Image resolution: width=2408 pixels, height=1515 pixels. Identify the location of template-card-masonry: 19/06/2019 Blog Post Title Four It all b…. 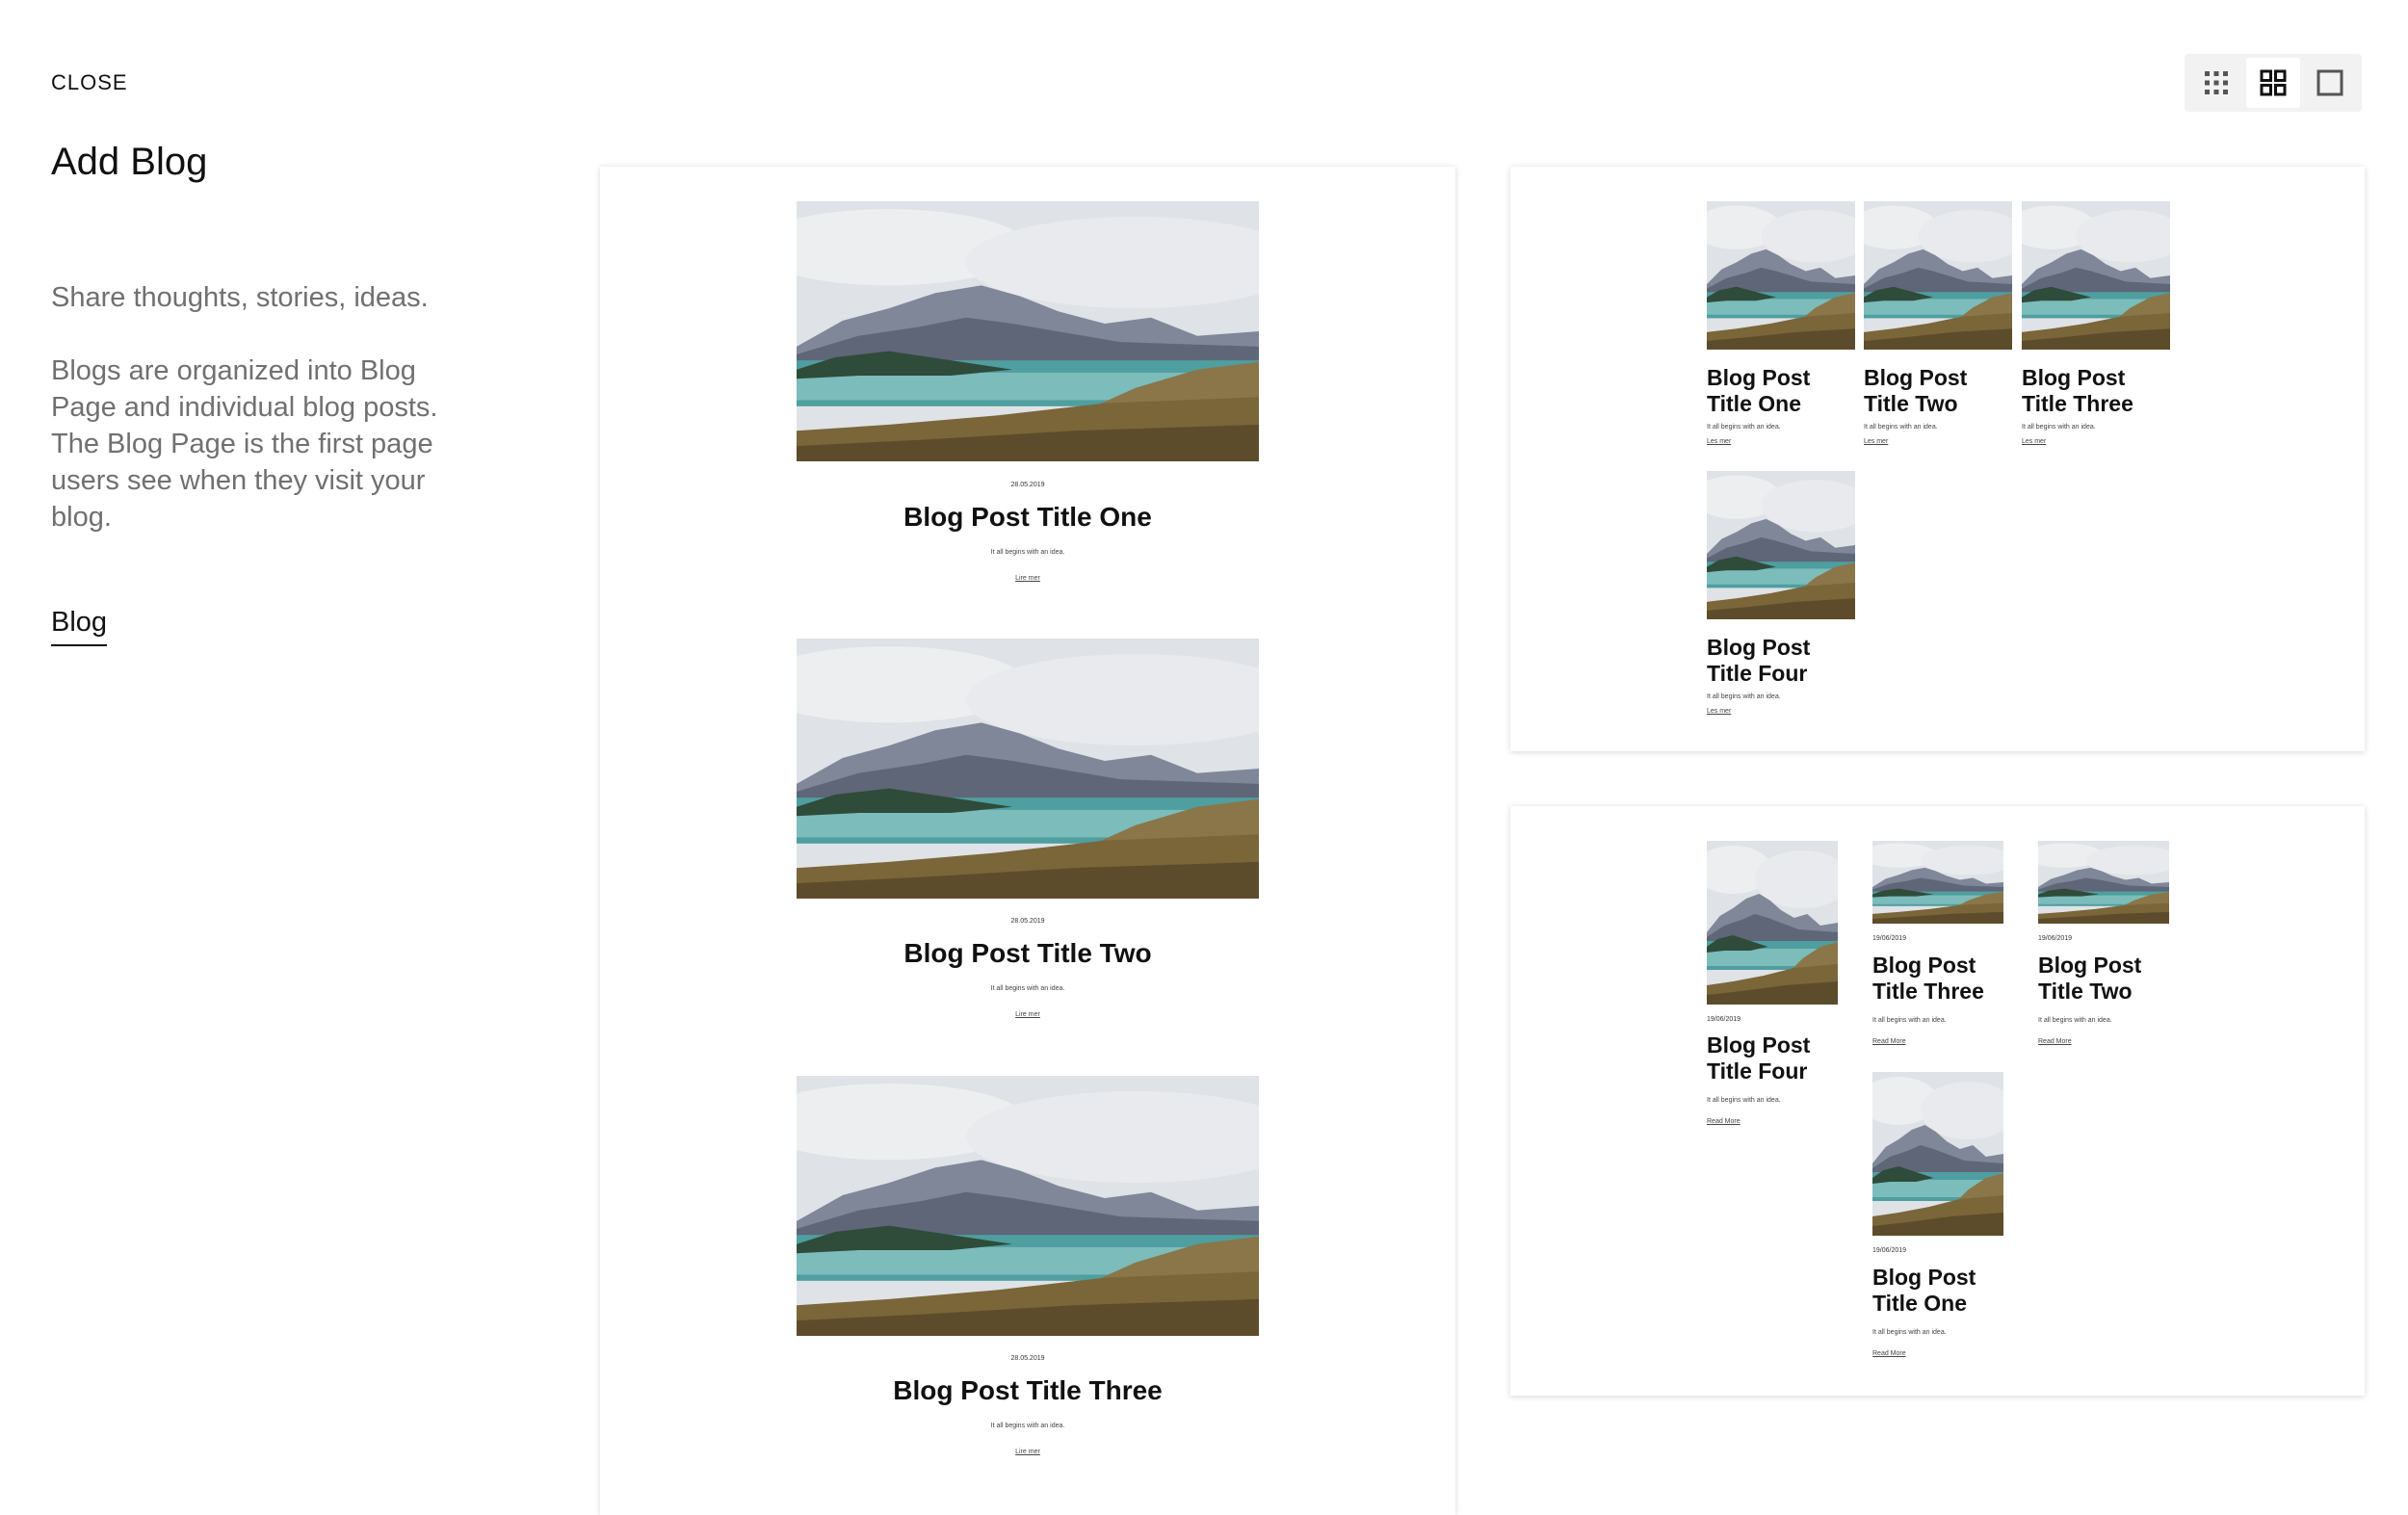
(1937, 1101).